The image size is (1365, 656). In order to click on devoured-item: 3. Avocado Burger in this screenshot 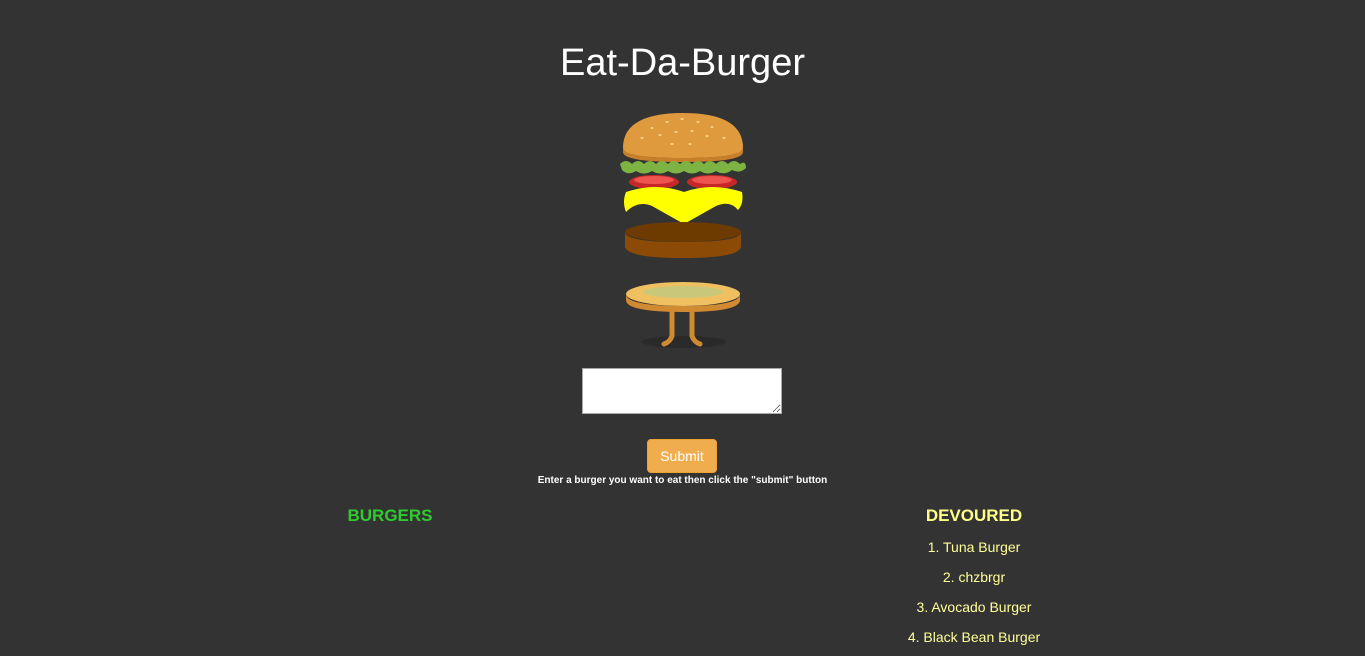, I will do `click(974, 607)`.